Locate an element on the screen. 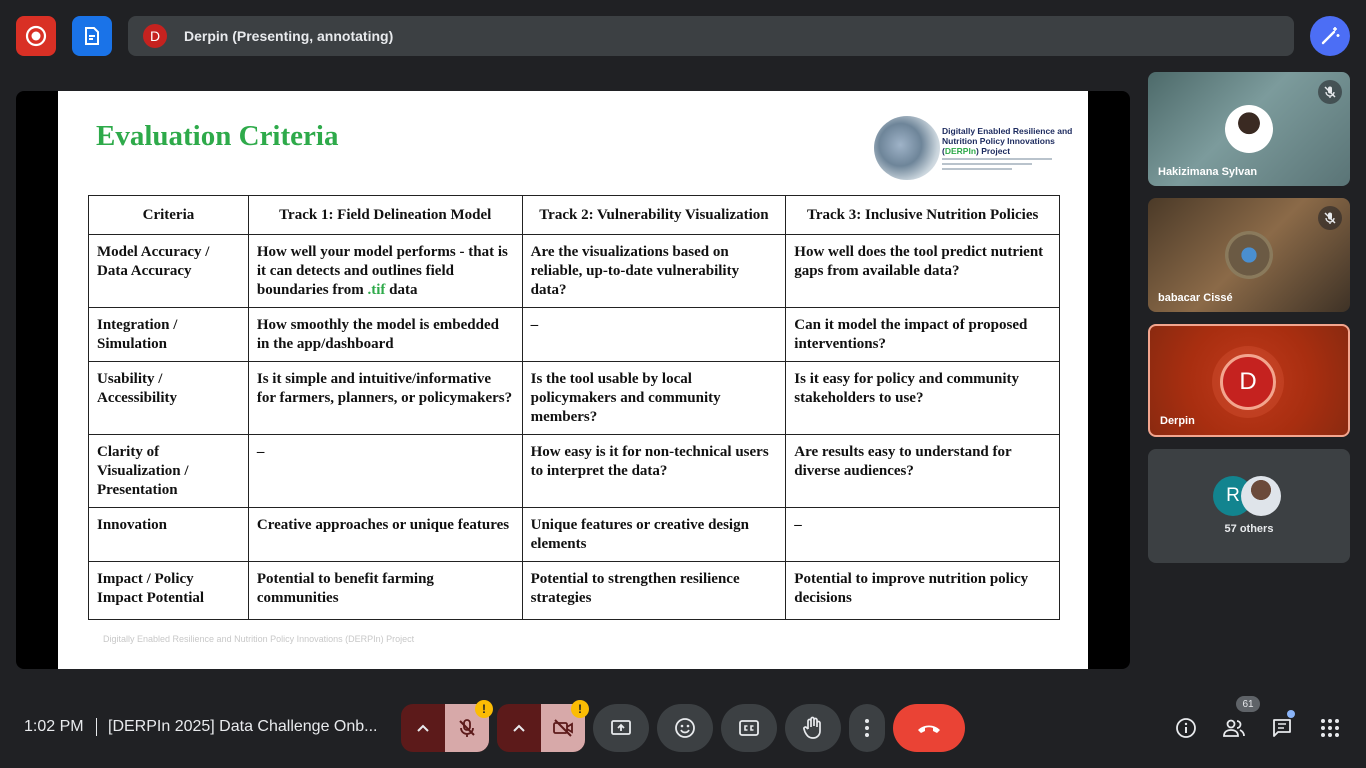 The height and width of the screenshot is (768, 1366). presenter-avatar: D is located at coordinates (155, 36).